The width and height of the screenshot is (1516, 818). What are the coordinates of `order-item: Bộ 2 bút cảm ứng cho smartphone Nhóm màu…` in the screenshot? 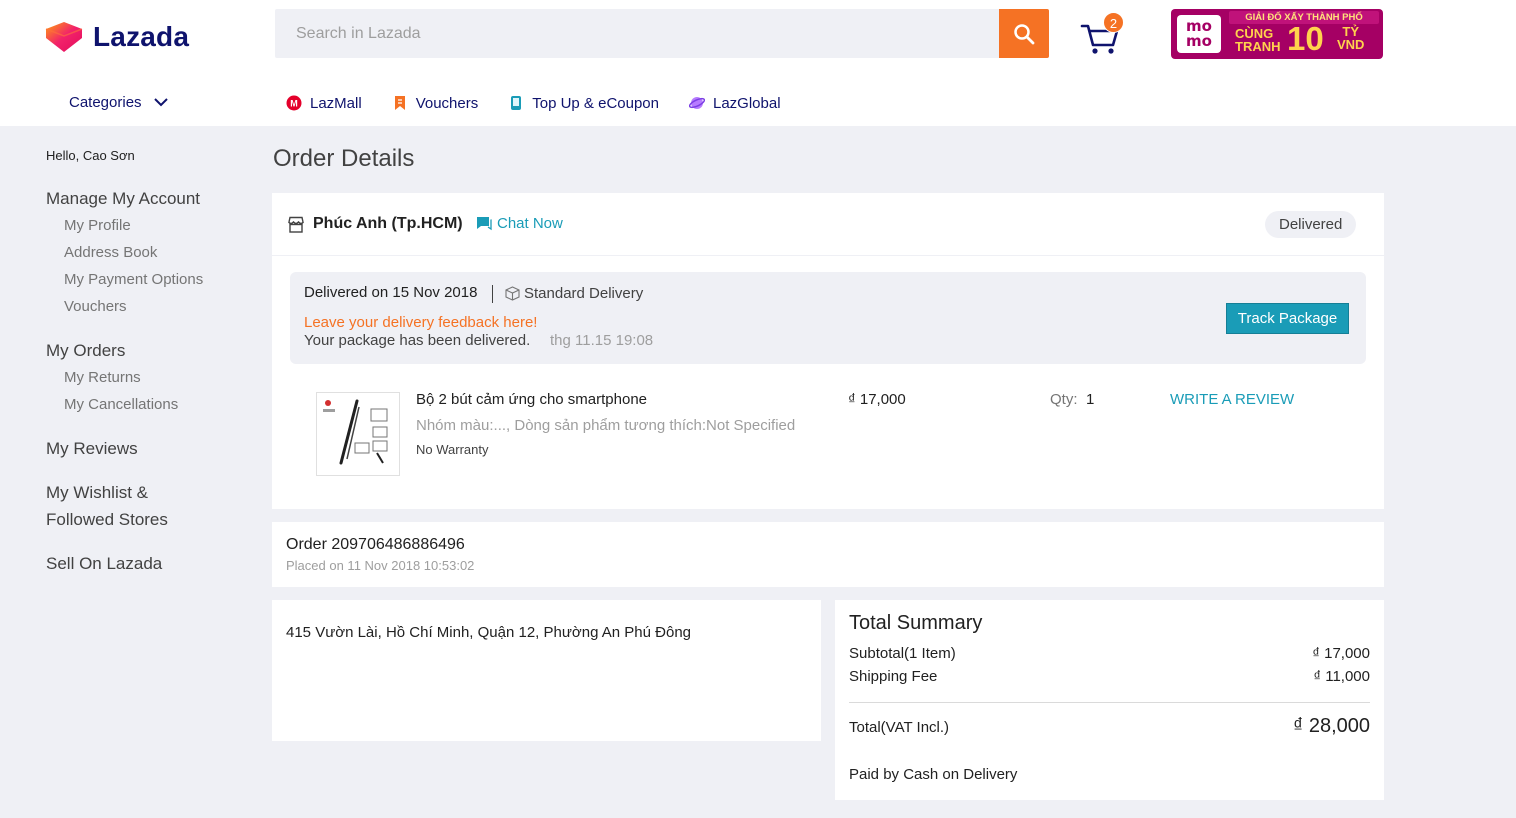 It's located at (828, 431).